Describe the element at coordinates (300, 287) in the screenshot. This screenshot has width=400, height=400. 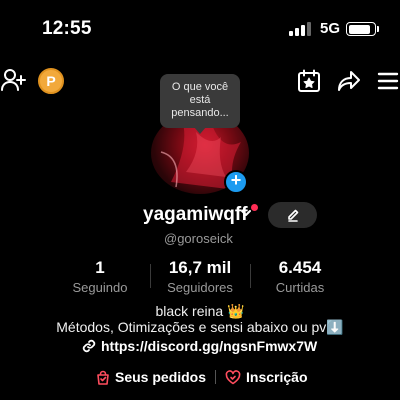
I see `stat-label: Curtidas` at that location.